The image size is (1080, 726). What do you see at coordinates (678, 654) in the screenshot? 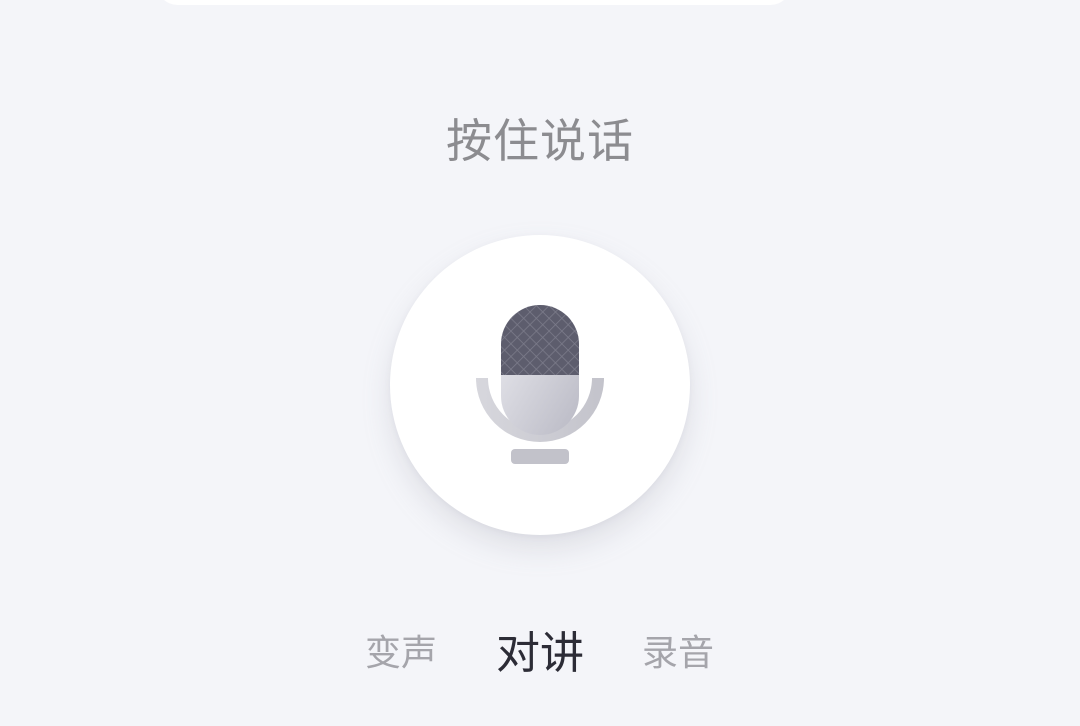
I see `tab-record: 录音` at bounding box center [678, 654].